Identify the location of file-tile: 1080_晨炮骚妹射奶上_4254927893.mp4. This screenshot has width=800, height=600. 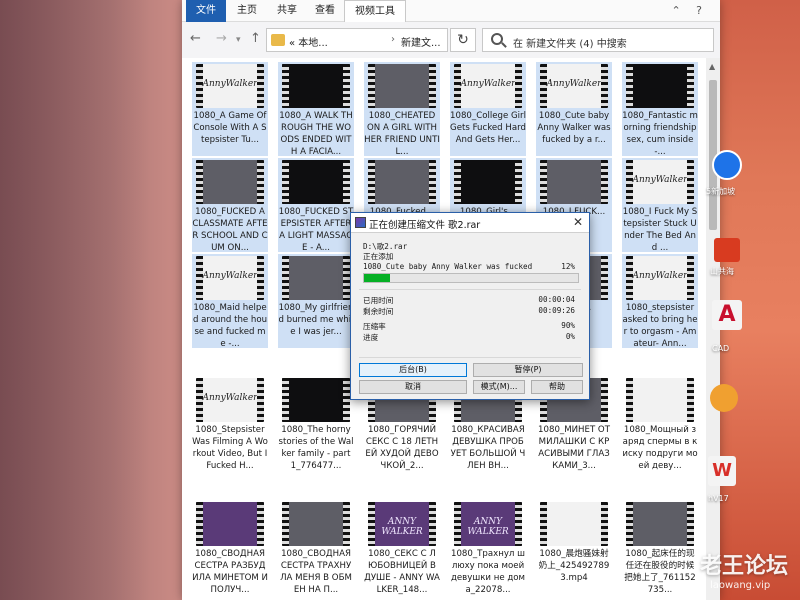
(574, 547).